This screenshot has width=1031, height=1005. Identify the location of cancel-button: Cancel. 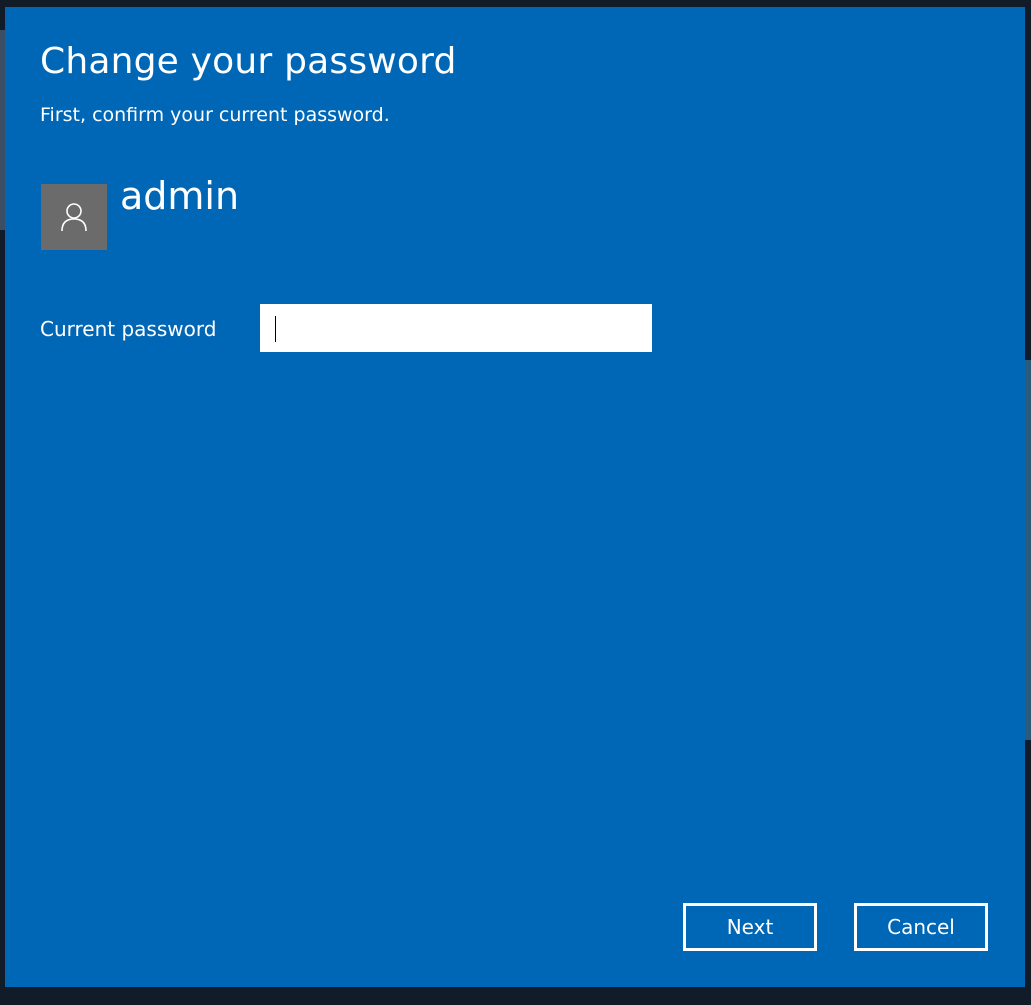
(921, 927).